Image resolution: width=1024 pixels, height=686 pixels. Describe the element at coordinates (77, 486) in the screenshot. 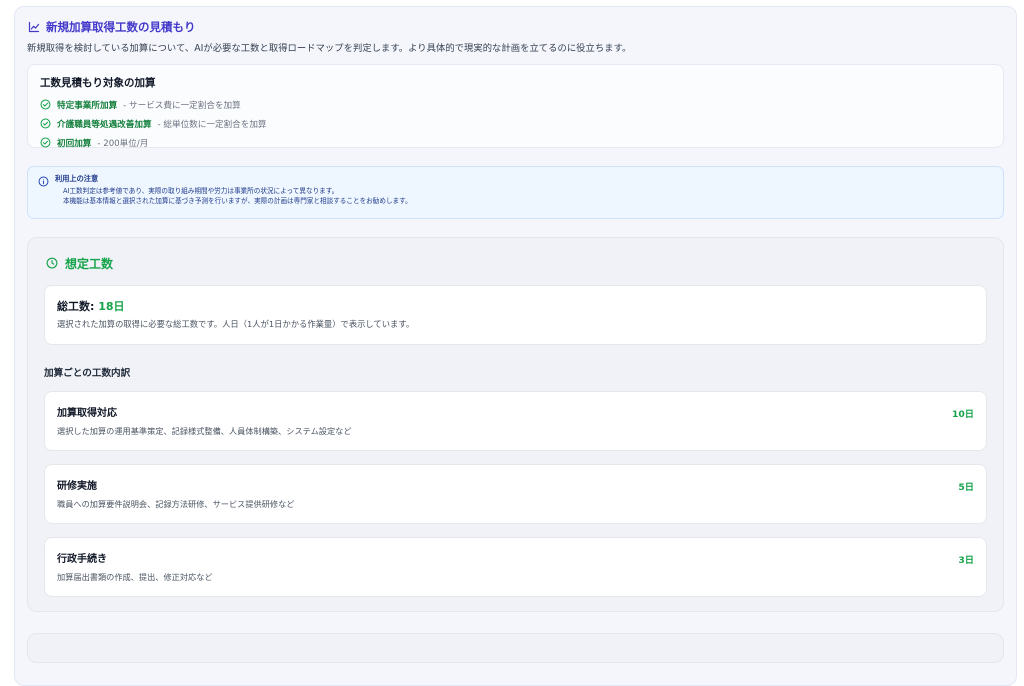

I see `breakdown-name: 研修実施` at that location.